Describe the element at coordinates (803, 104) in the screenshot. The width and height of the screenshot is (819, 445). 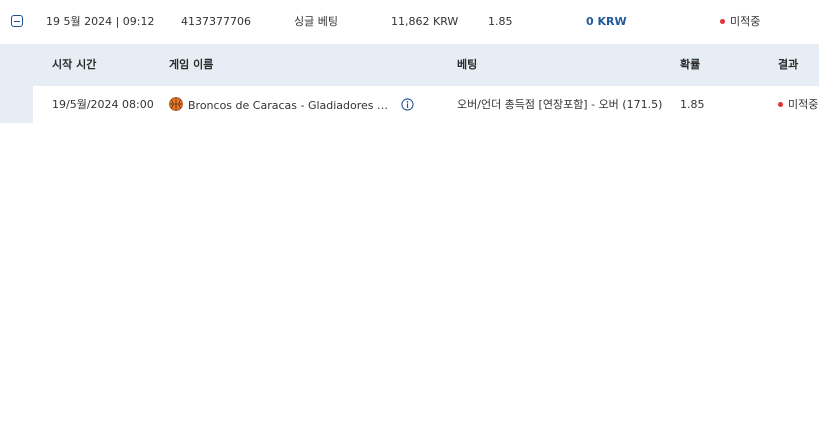
I see `row-result-label: 미적중` at that location.